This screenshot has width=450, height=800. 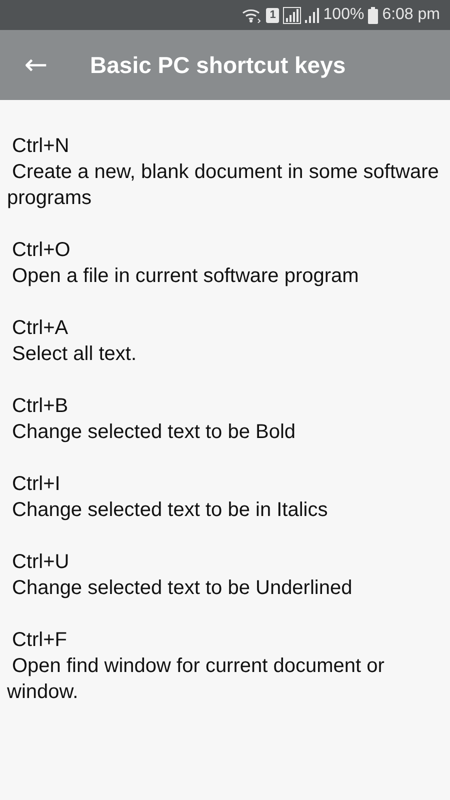 I want to click on clock: 6:08 pm, so click(x=411, y=15).